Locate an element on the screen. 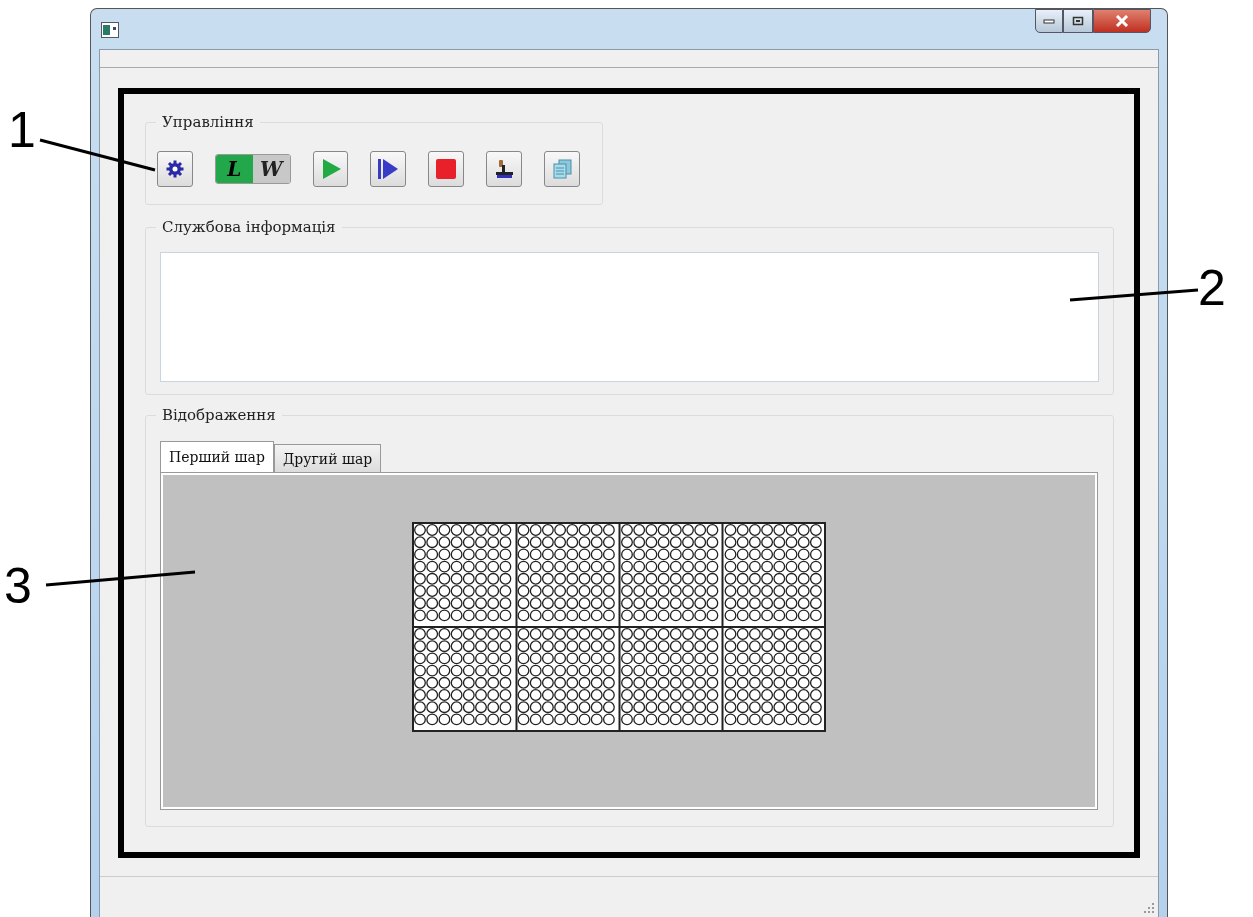 The width and height of the screenshot is (1253, 917). stop-button is located at coordinates (446, 169).